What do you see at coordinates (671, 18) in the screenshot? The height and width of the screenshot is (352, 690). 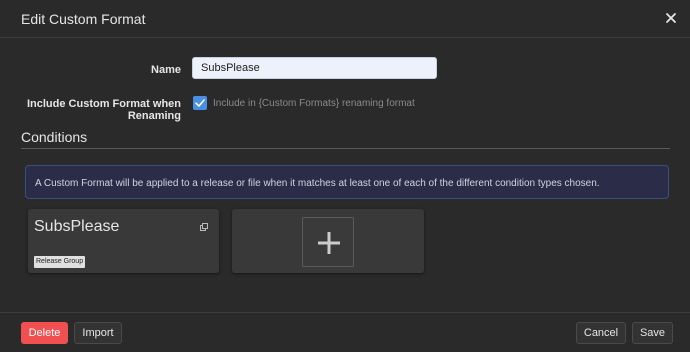 I see `close-icon` at bounding box center [671, 18].